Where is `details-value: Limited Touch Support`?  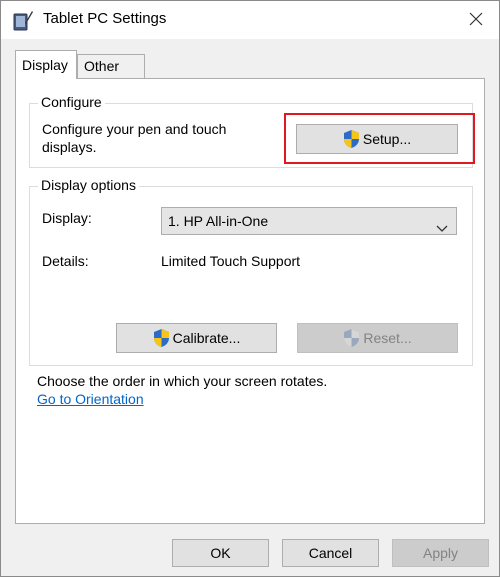 details-value: Limited Touch Support is located at coordinates (231, 261).